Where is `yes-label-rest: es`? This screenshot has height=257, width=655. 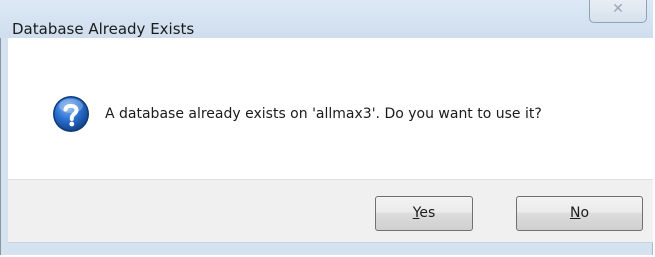
yes-label-rest: es is located at coordinates (427, 213).